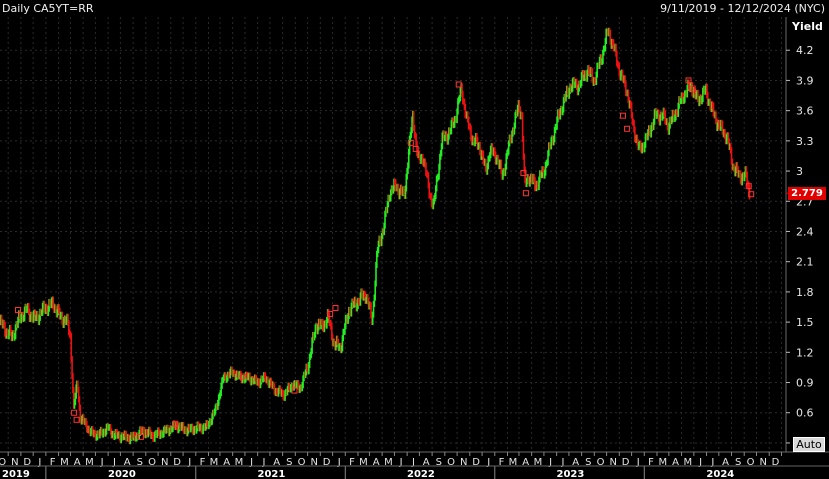  I want to click on y-tick-label: 3, so click(799, 171).